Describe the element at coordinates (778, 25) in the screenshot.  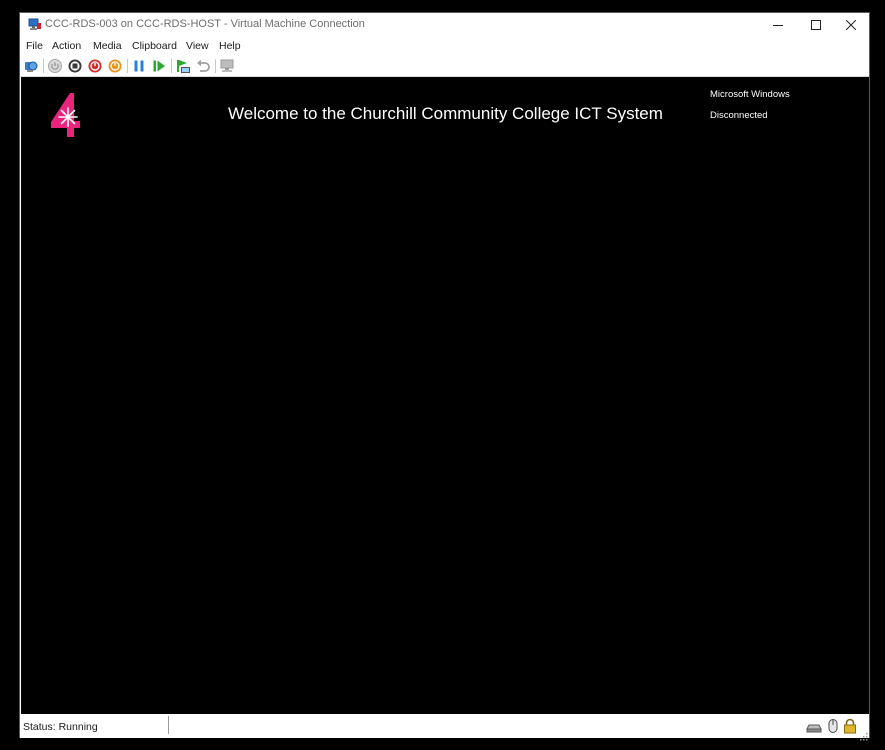
I see `minimize-button` at that location.